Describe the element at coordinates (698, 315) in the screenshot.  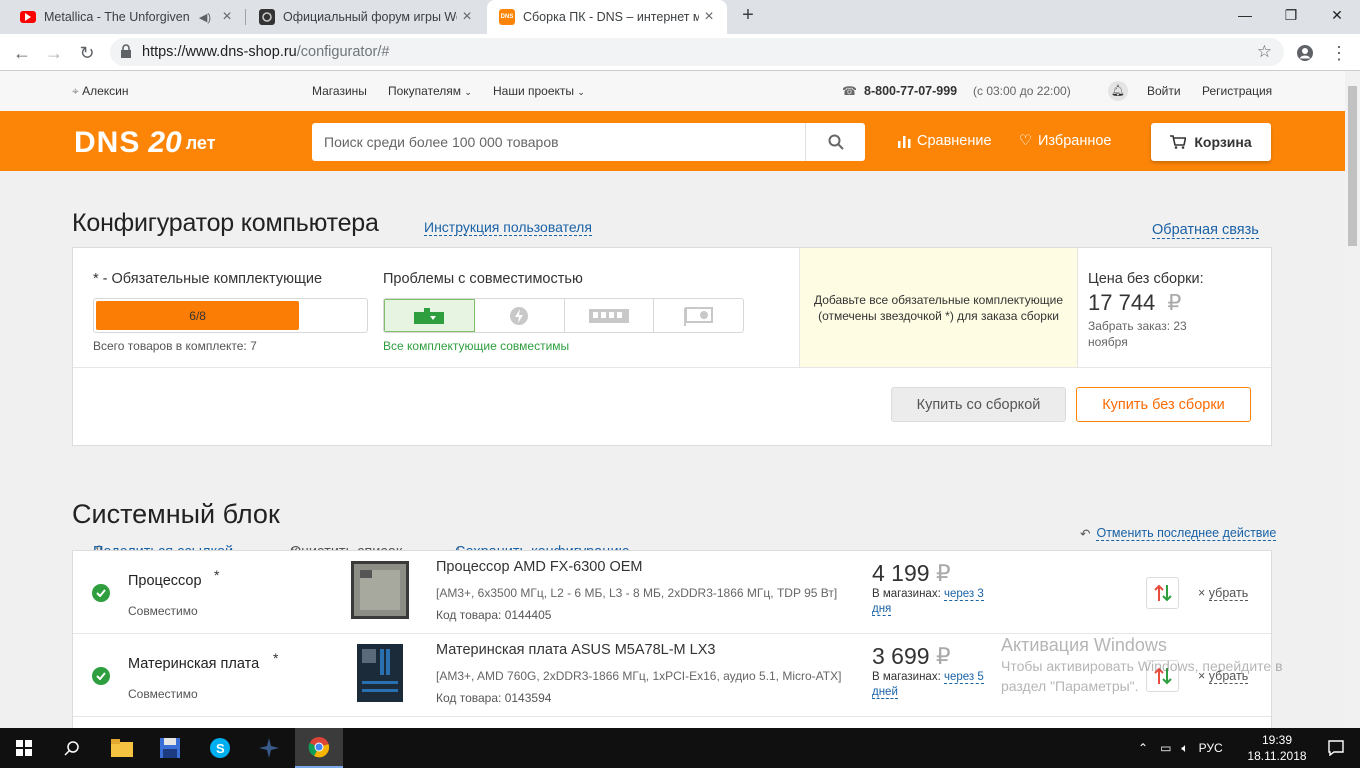
I see `gpu-compat-icon` at that location.